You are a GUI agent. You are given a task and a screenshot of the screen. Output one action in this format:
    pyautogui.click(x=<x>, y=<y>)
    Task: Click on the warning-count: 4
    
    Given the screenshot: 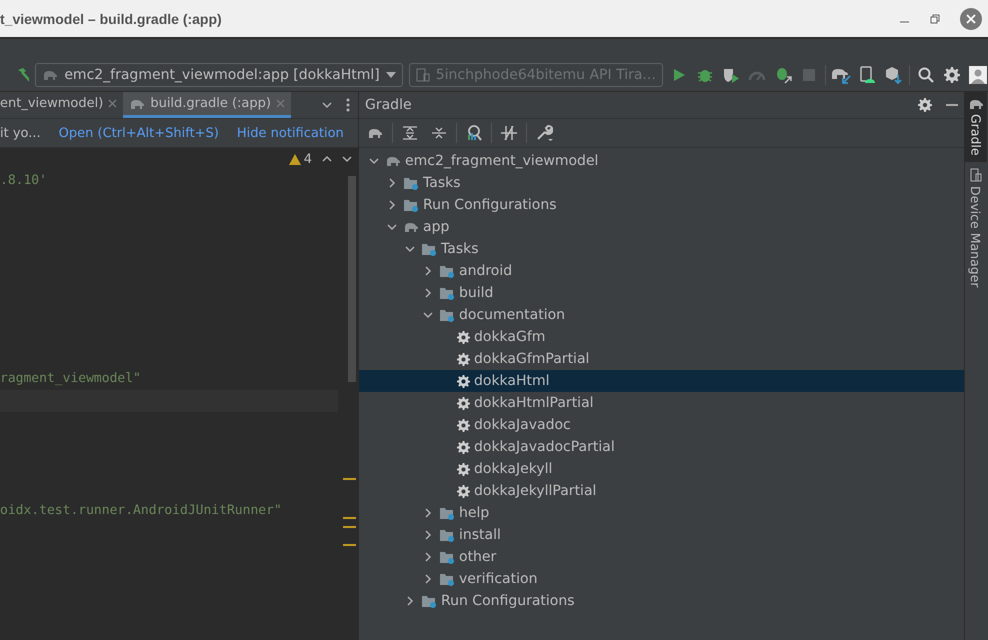 What is the action you would take?
    pyautogui.click(x=300, y=159)
    